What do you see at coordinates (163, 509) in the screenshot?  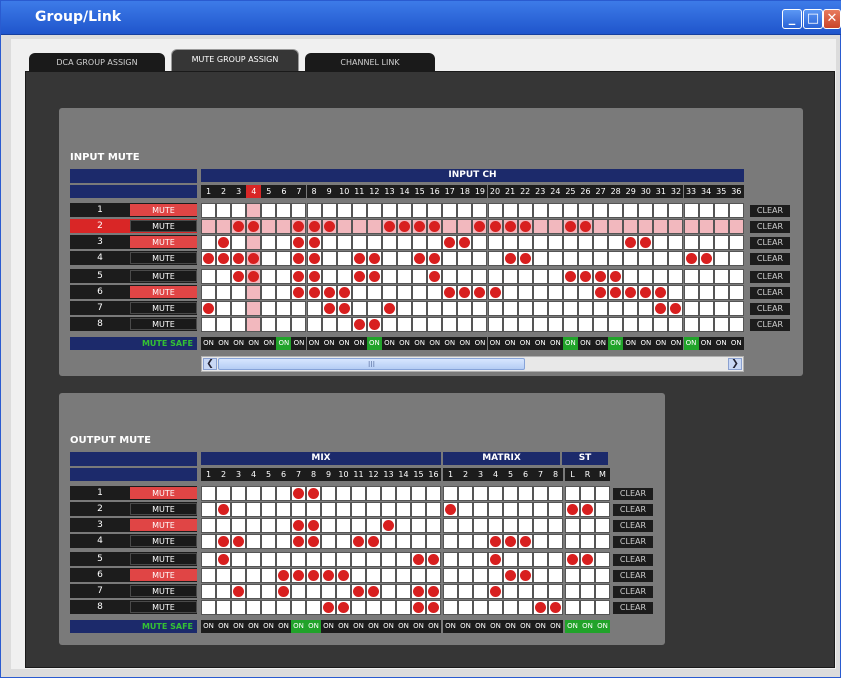 I see `output-mute-button: MUTE` at bounding box center [163, 509].